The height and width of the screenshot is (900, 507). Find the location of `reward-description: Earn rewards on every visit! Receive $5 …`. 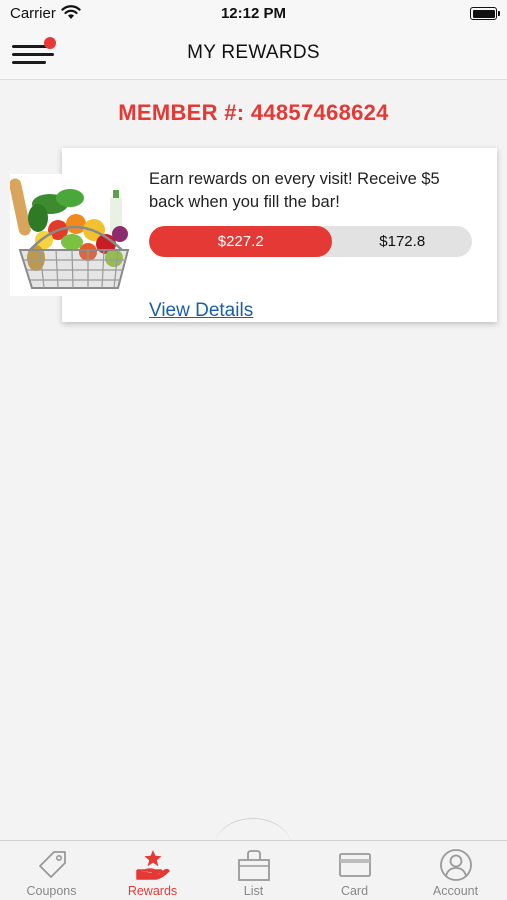

reward-description: Earn rewards on every visit! Receive $5 … is located at coordinates (294, 190).